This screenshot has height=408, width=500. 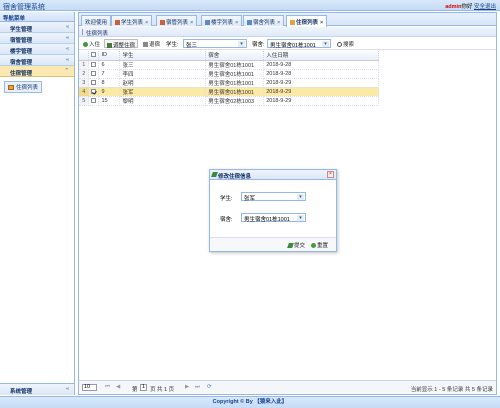 I want to click on remove-button: 退宿, so click(x=151, y=43).